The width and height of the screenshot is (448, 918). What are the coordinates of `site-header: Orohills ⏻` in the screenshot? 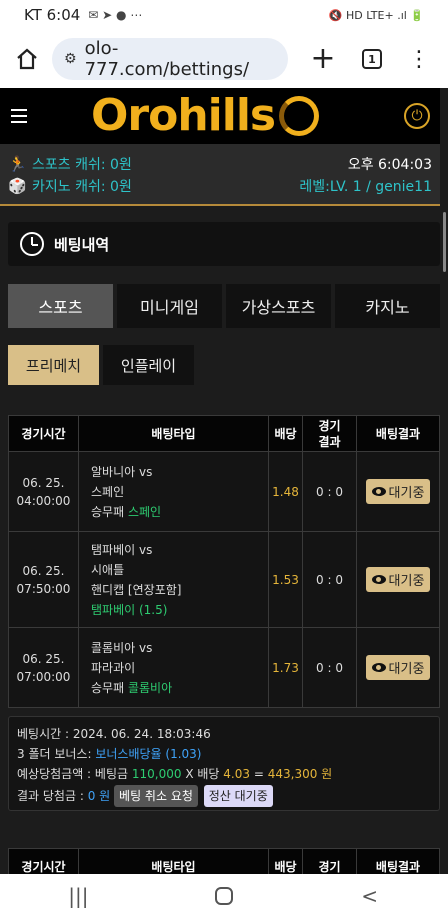 It's located at (220, 116).